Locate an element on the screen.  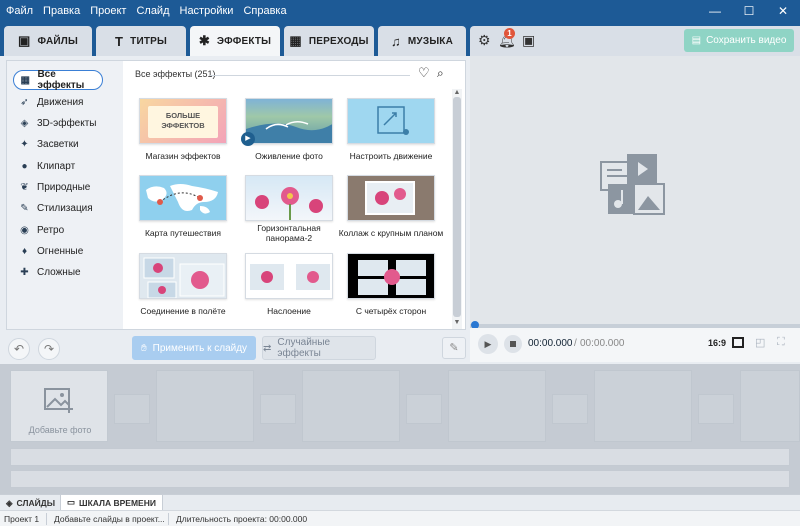
effect-card-store: БОЛЬШЕ ЭФФЕКТОВ is located at coordinates (183, 121).